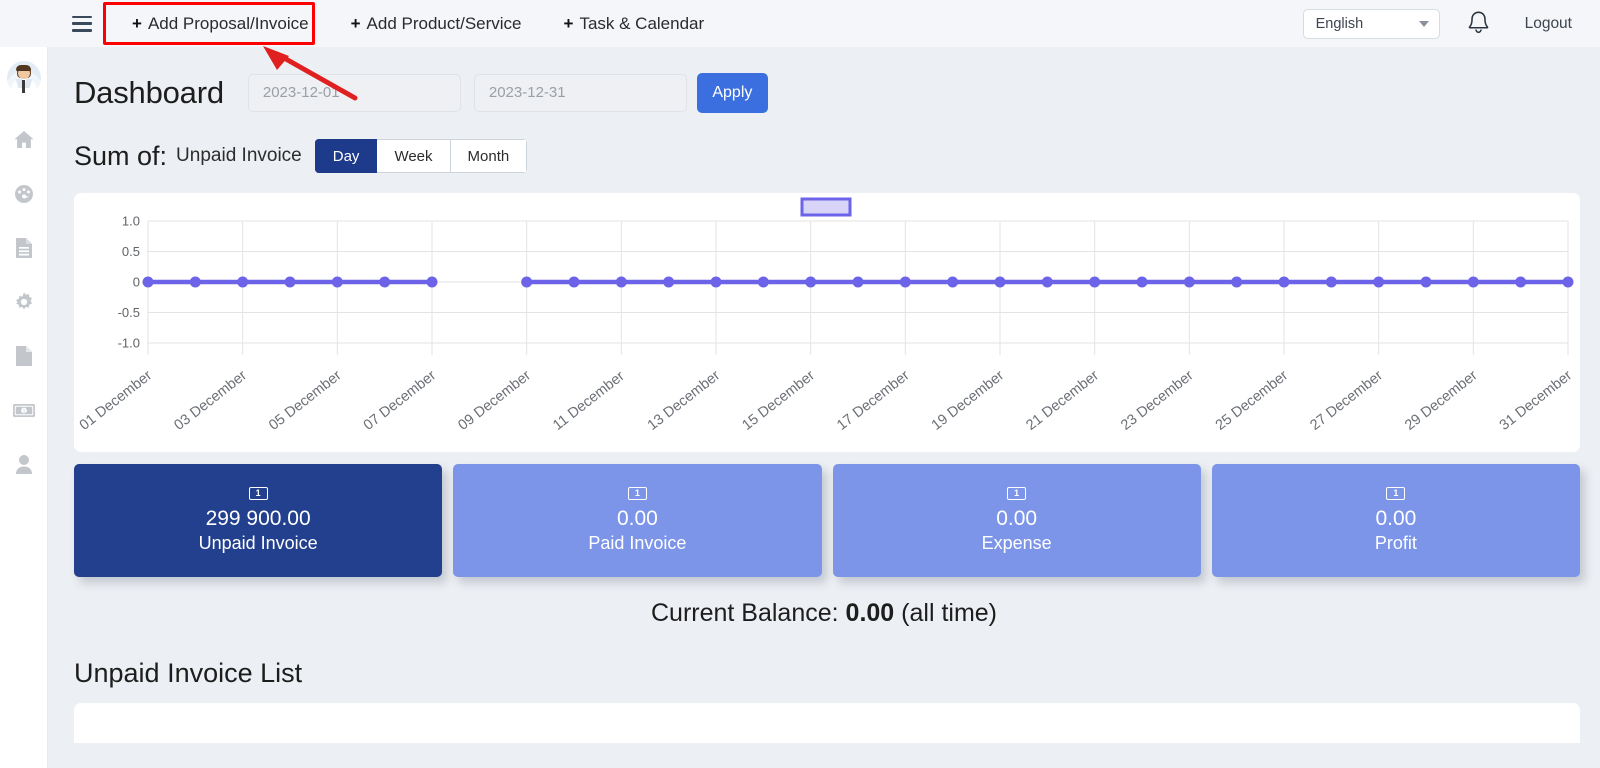 The height and width of the screenshot is (768, 1600). What do you see at coordinates (1451, 23) in the screenshot?
I see `header-right-group: English Logout` at bounding box center [1451, 23].